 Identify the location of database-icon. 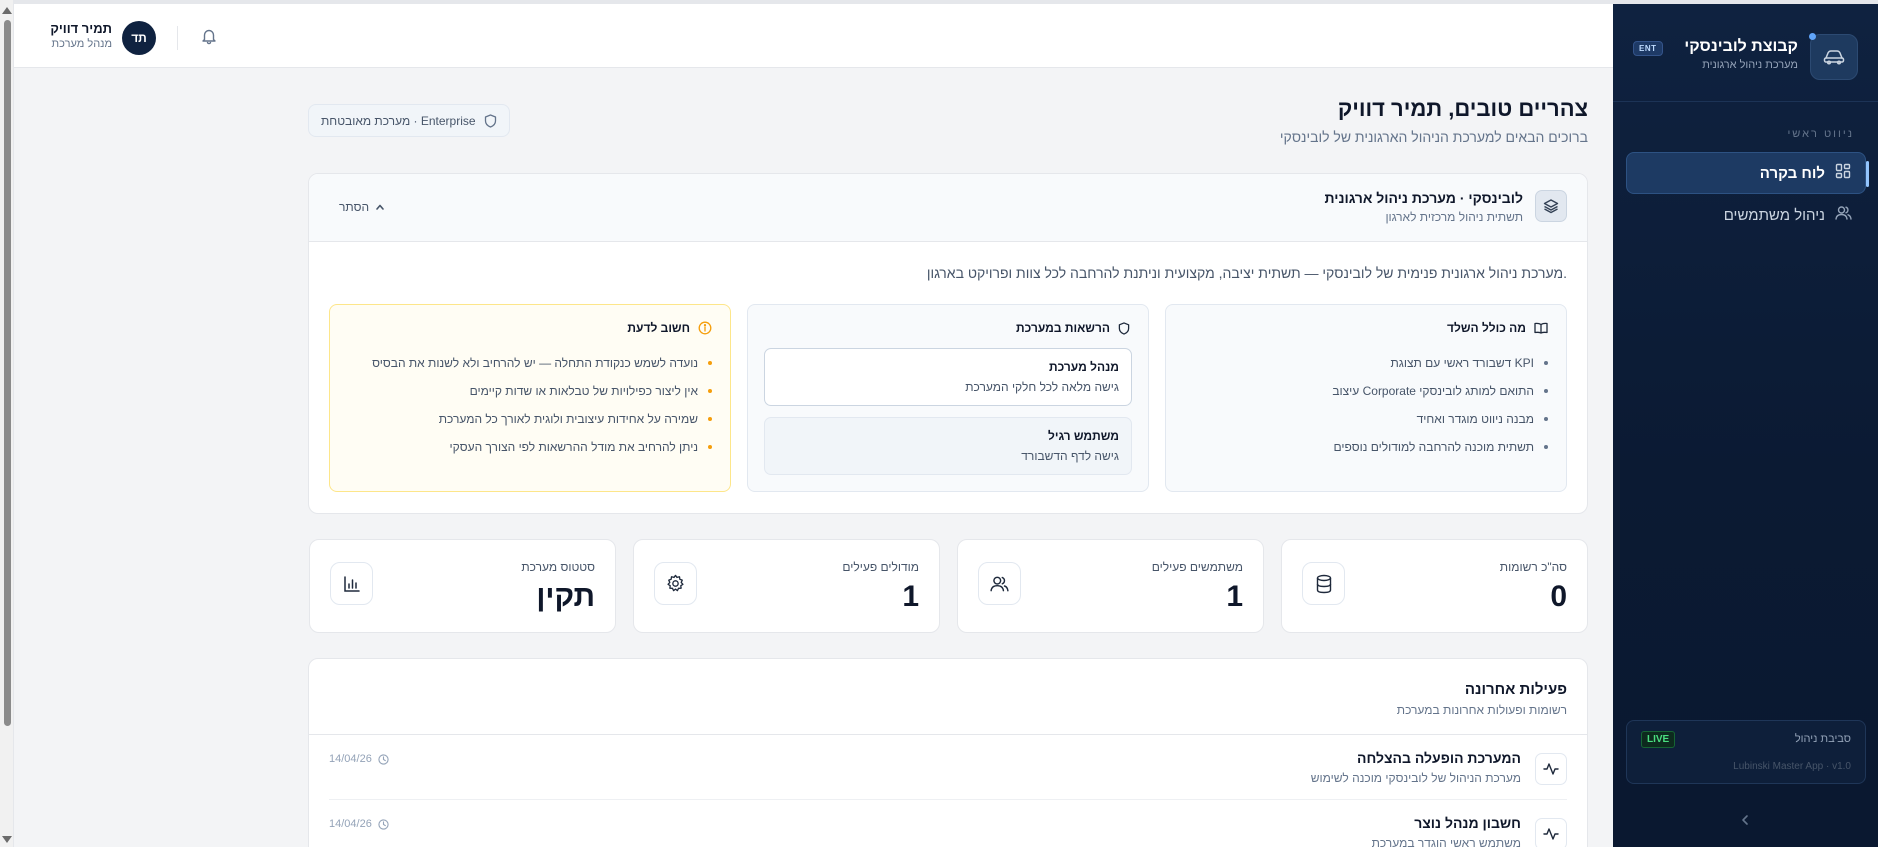
(1323, 583).